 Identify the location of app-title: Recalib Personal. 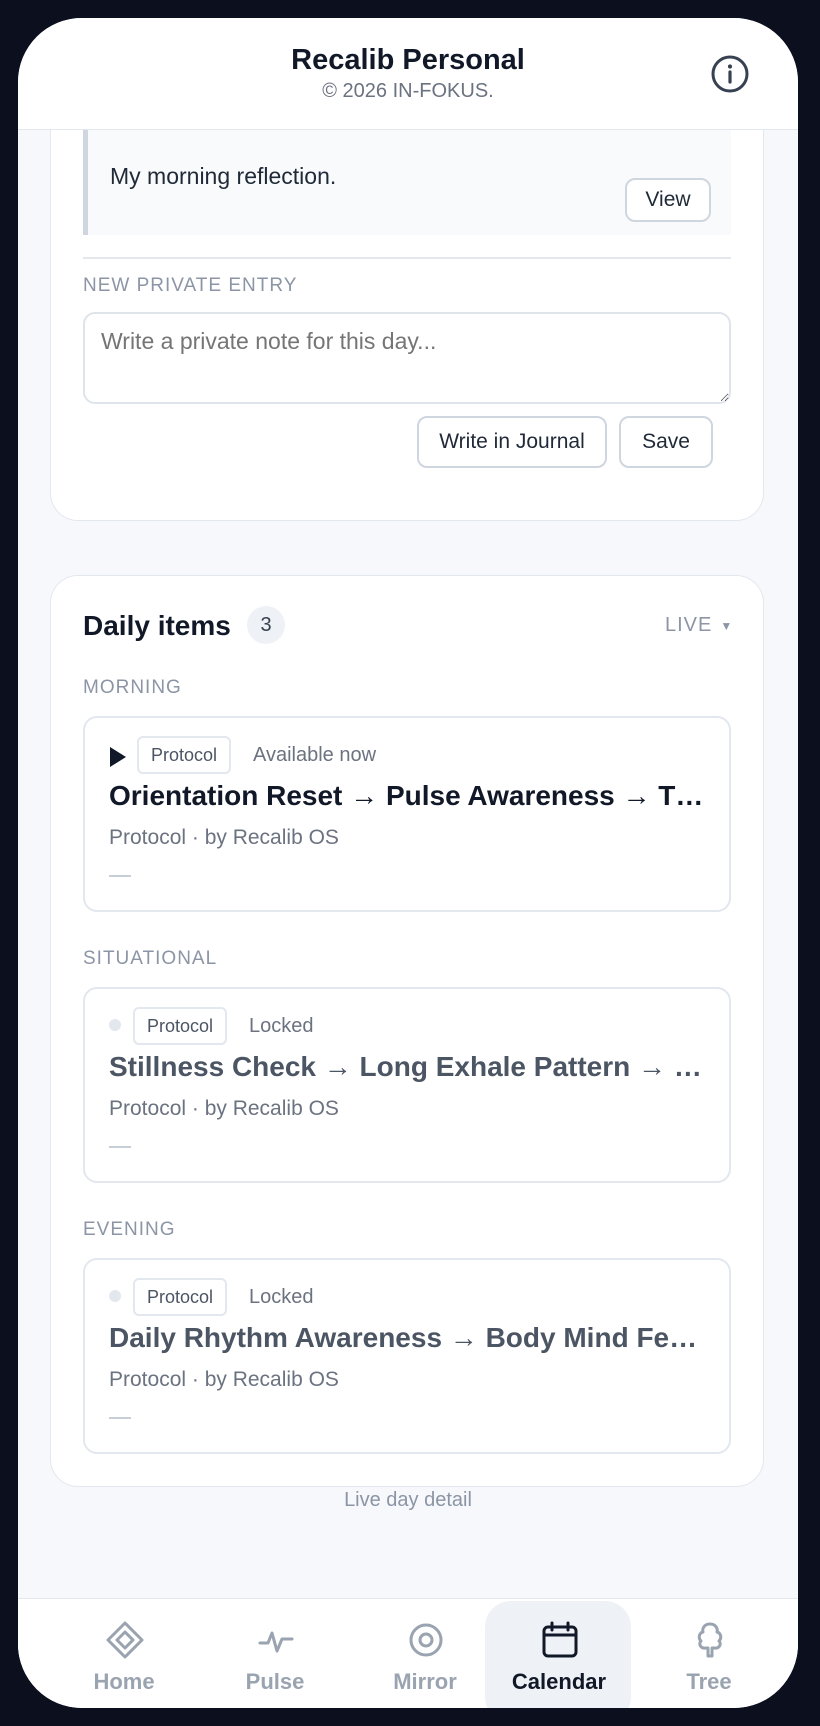
(408, 60).